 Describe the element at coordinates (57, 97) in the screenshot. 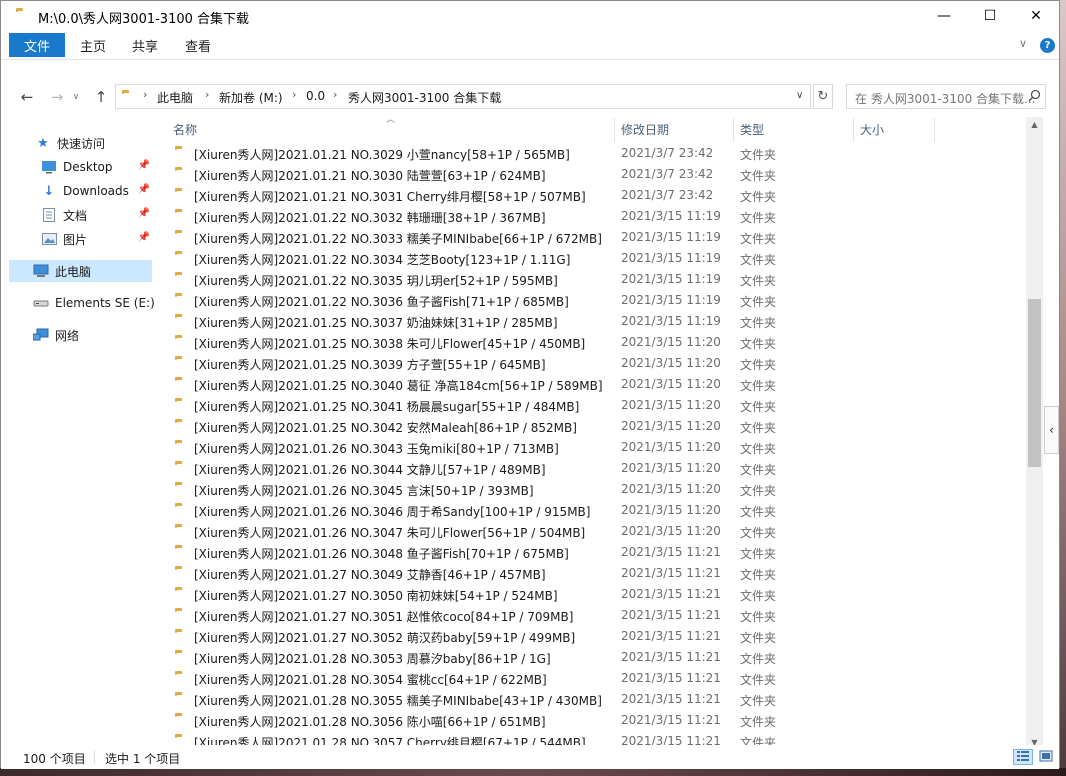

I see `forward-button: →` at that location.